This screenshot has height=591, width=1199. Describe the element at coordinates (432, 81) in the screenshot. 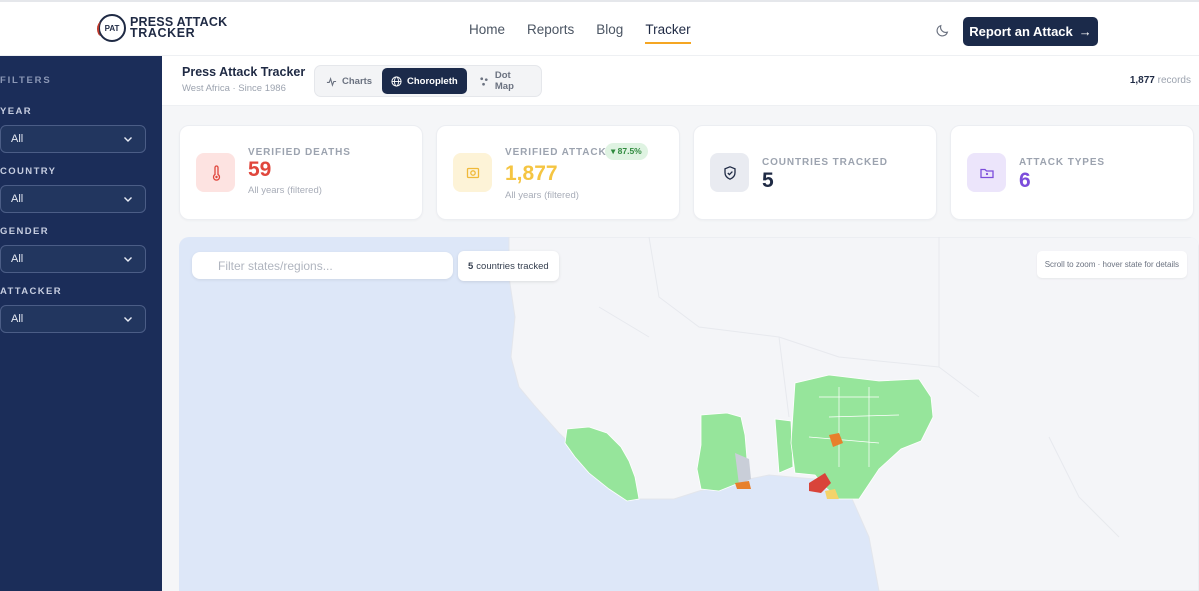

I see `tab-choropleth-label: Choropleth` at that location.